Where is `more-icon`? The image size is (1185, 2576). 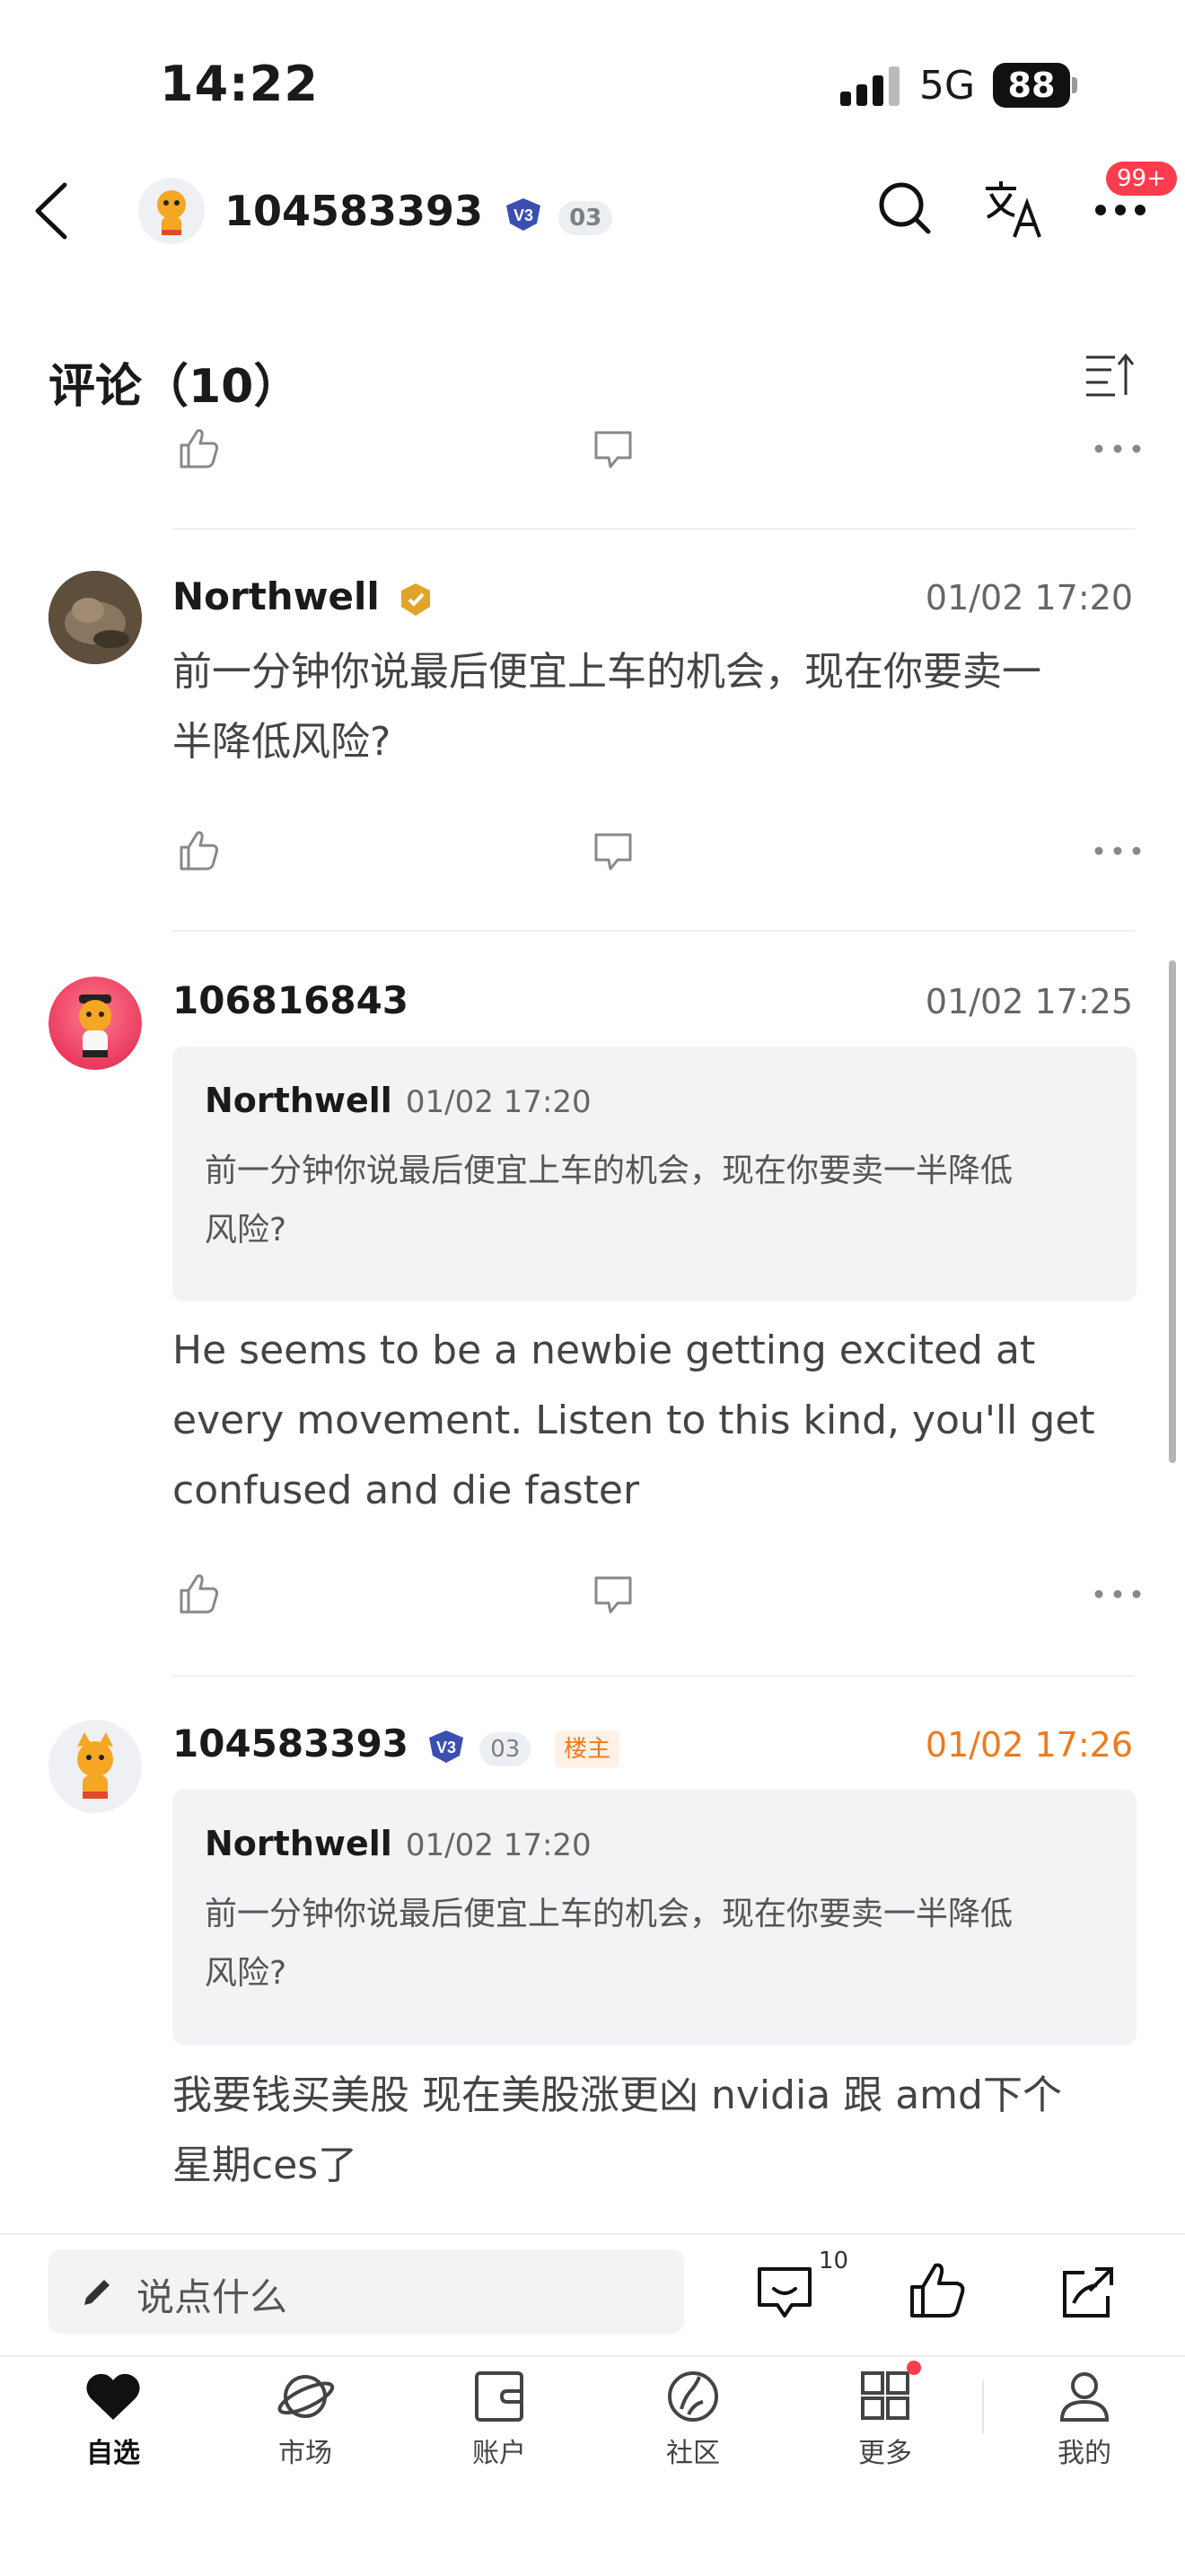
more-icon is located at coordinates (1120, 210).